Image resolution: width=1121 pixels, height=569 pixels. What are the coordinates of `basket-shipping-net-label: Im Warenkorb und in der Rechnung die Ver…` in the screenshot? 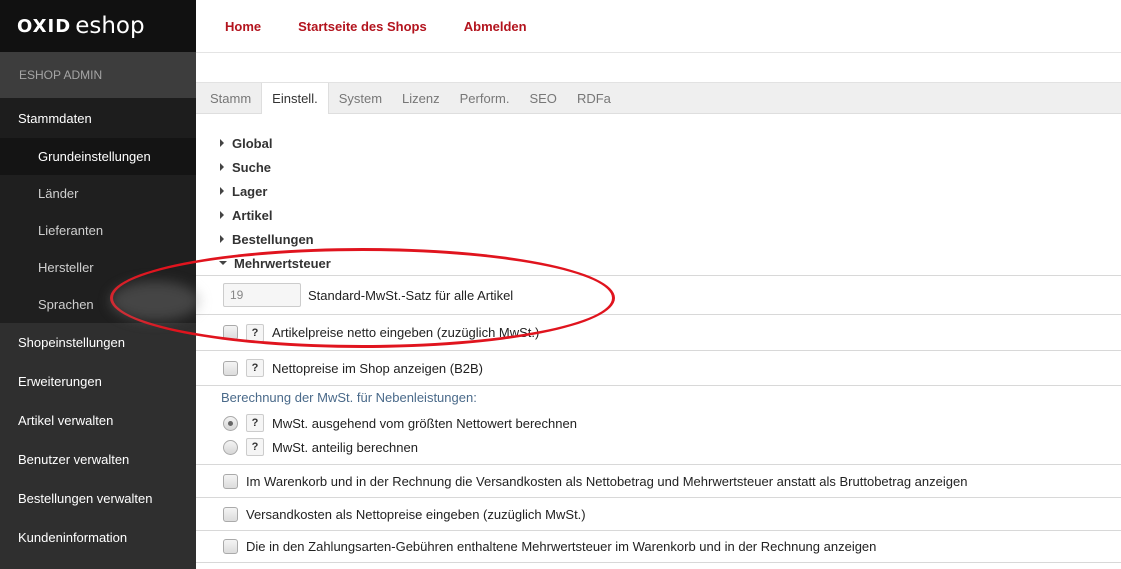 It's located at (607, 481).